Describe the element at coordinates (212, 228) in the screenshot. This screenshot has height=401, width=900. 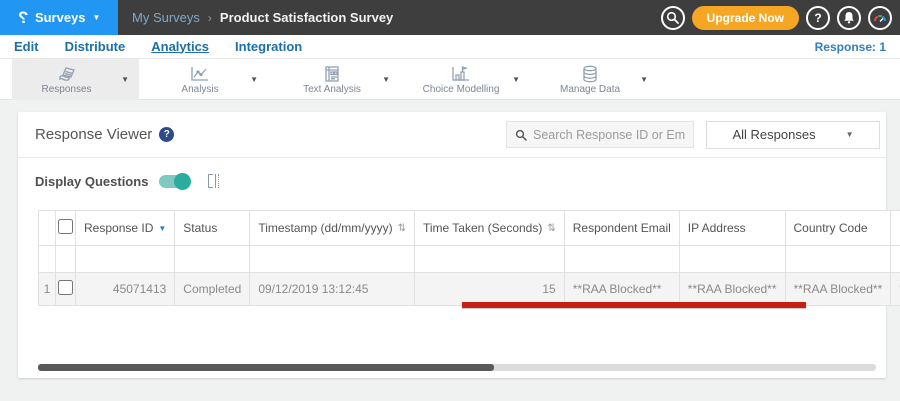
I see `col-status: Status` at that location.